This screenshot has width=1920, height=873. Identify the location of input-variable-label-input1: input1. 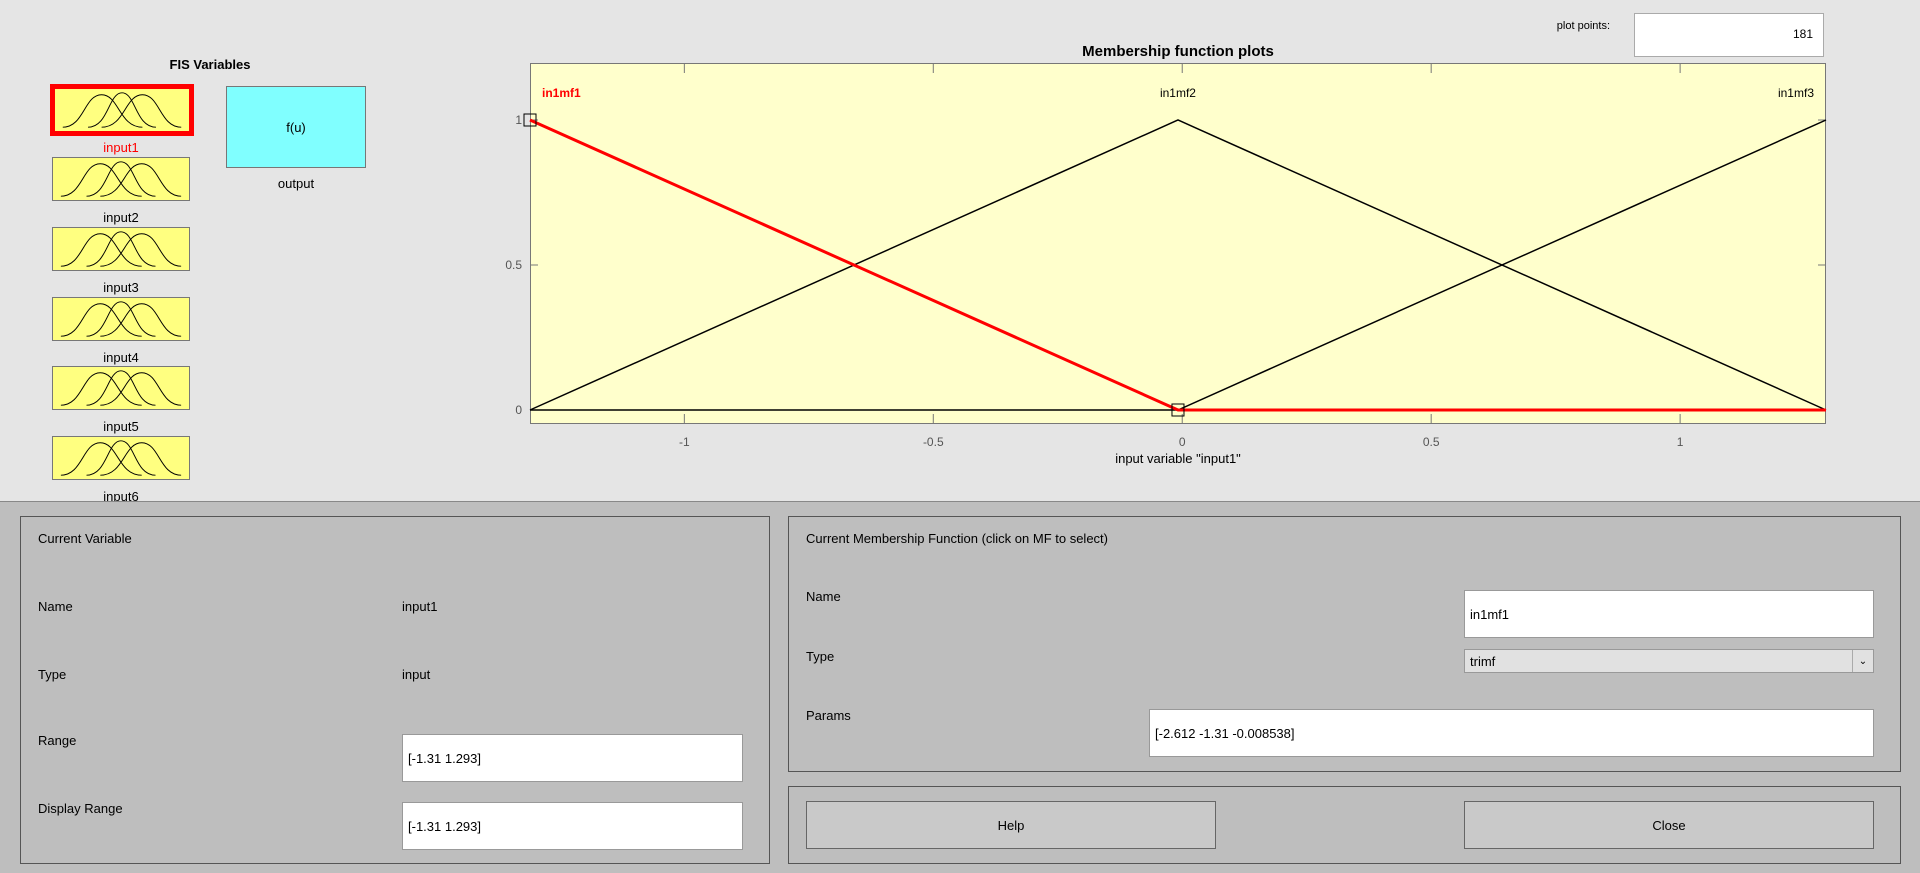
(121, 147).